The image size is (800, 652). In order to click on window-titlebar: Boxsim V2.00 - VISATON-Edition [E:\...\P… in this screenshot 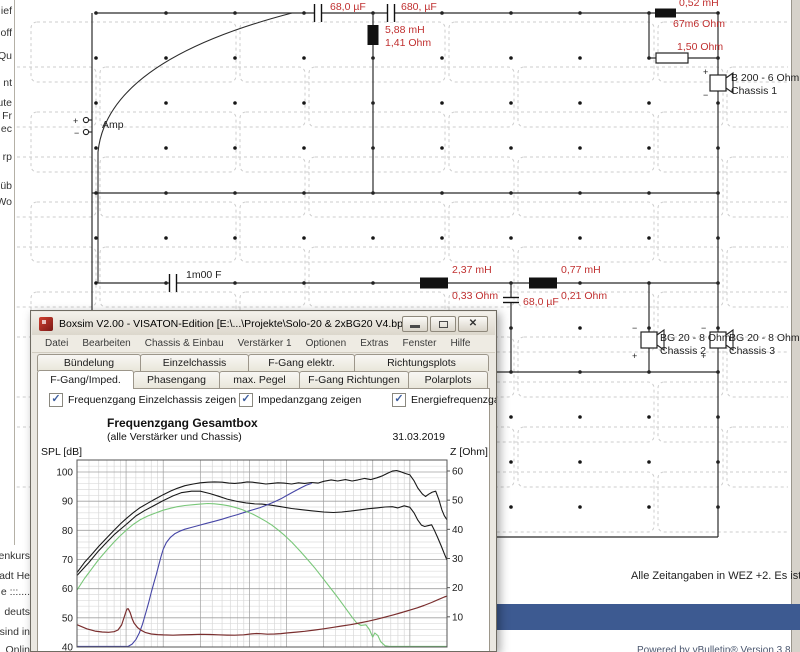, I will do `click(263, 323)`.